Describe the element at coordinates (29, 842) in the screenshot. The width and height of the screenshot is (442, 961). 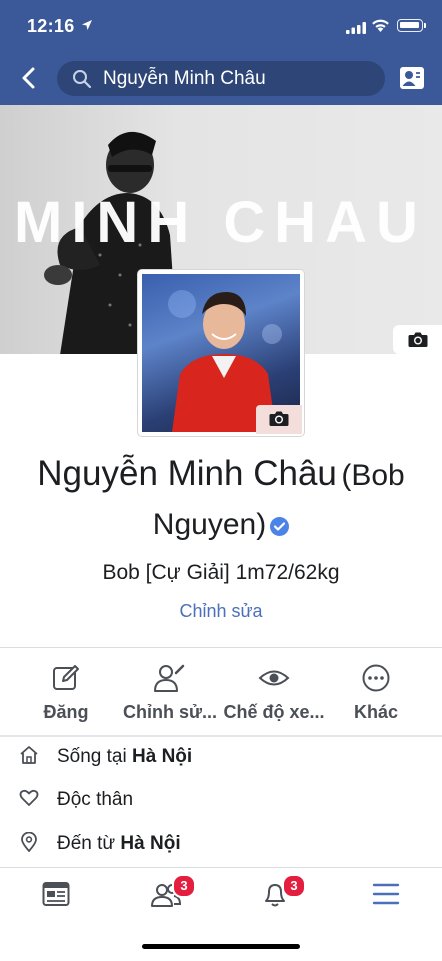
I see `location-pin-icon` at that location.